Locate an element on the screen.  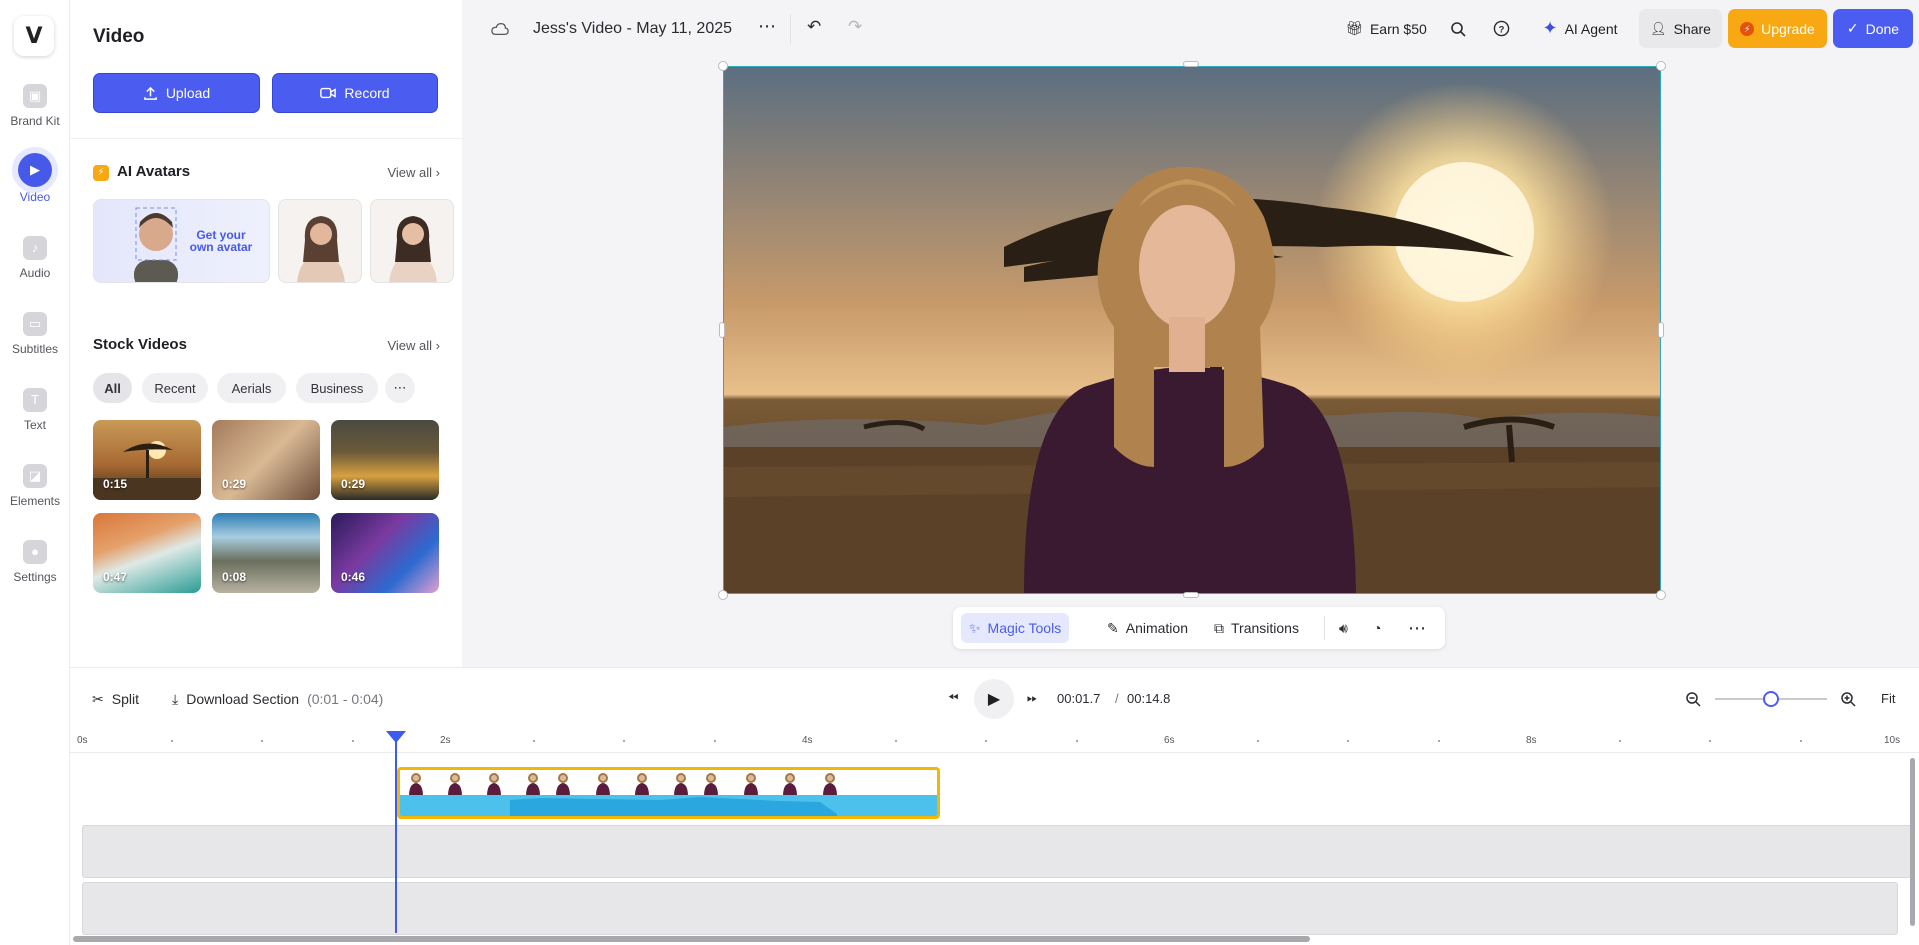
record-button: Record is located at coordinates (355, 93).